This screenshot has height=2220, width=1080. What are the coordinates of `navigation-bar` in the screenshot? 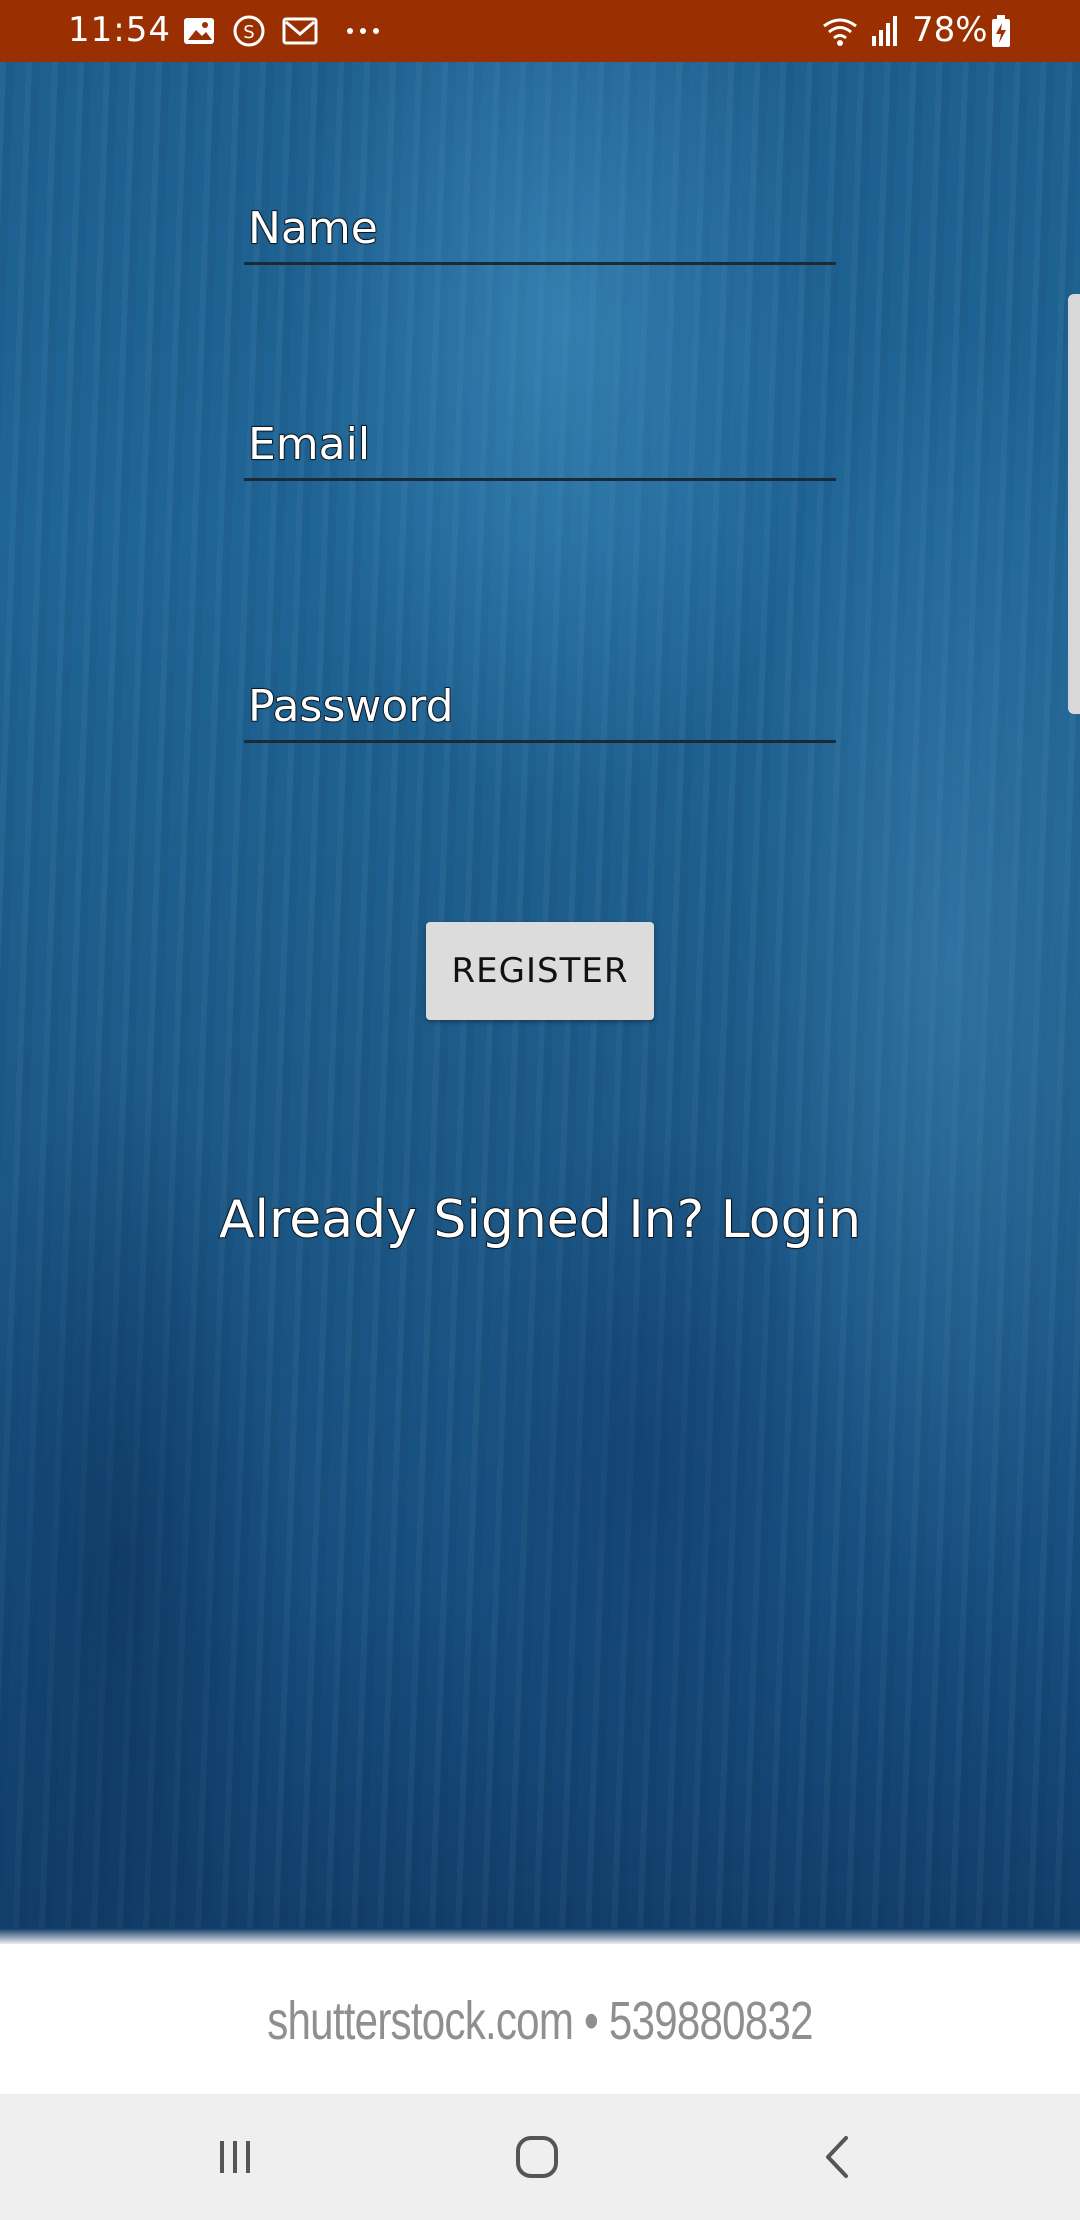 It's located at (540, 2157).